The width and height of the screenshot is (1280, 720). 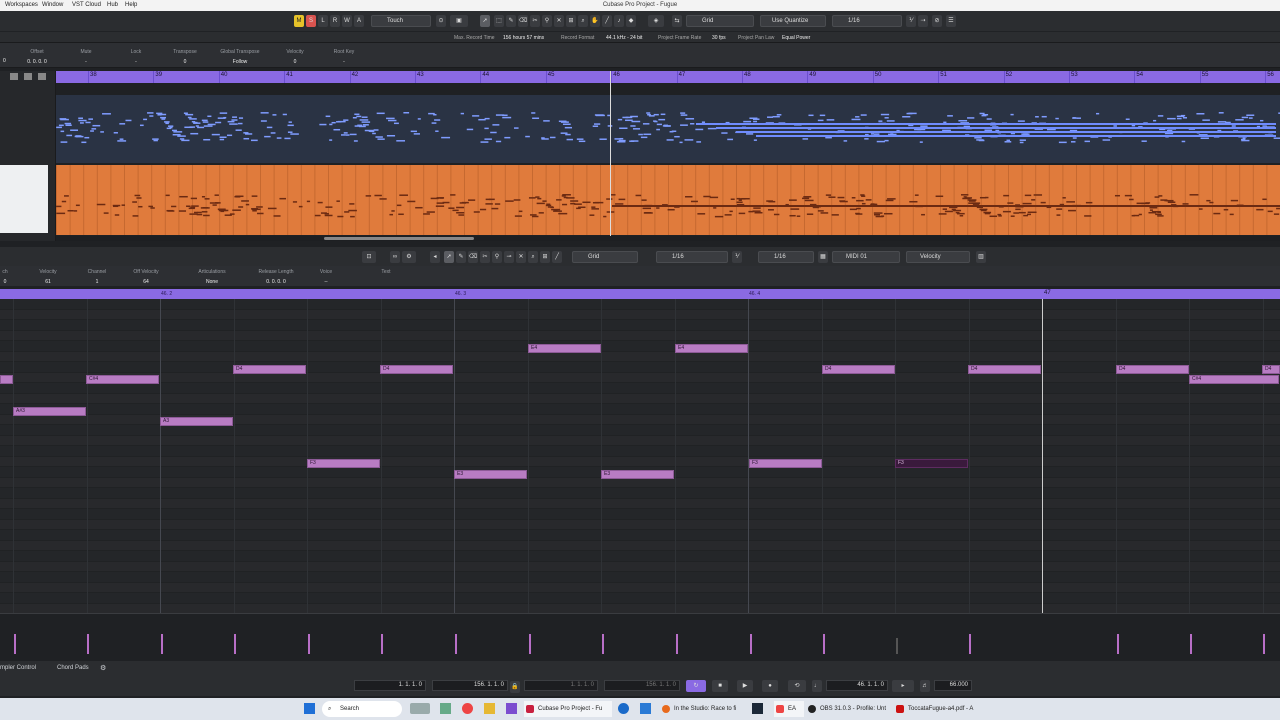 What do you see at coordinates (343, 463) in the screenshot?
I see `midi-note: F3` at bounding box center [343, 463].